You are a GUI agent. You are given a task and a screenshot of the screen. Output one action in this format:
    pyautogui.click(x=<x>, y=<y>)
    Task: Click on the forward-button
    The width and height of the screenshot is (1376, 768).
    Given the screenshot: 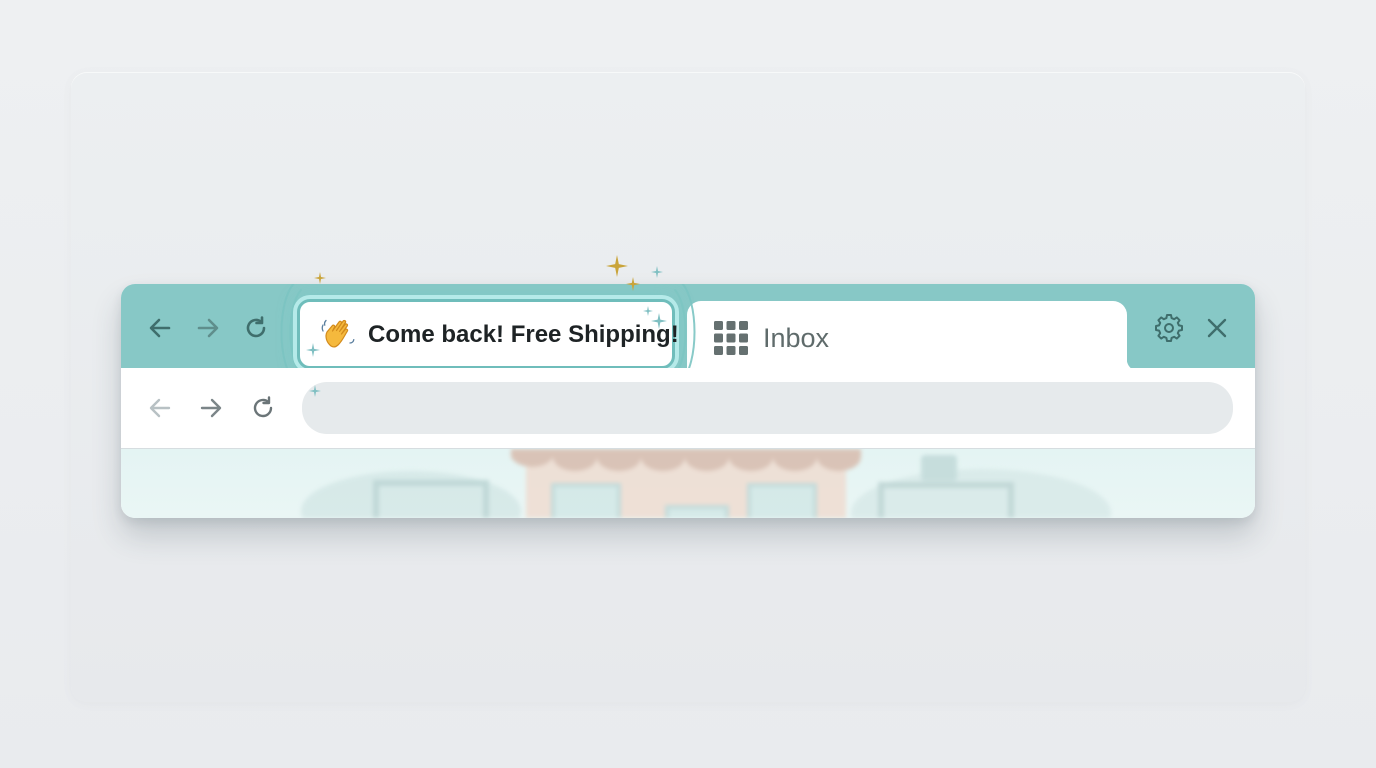 What is the action you would take?
    pyautogui.click(x=211, y=408)
    